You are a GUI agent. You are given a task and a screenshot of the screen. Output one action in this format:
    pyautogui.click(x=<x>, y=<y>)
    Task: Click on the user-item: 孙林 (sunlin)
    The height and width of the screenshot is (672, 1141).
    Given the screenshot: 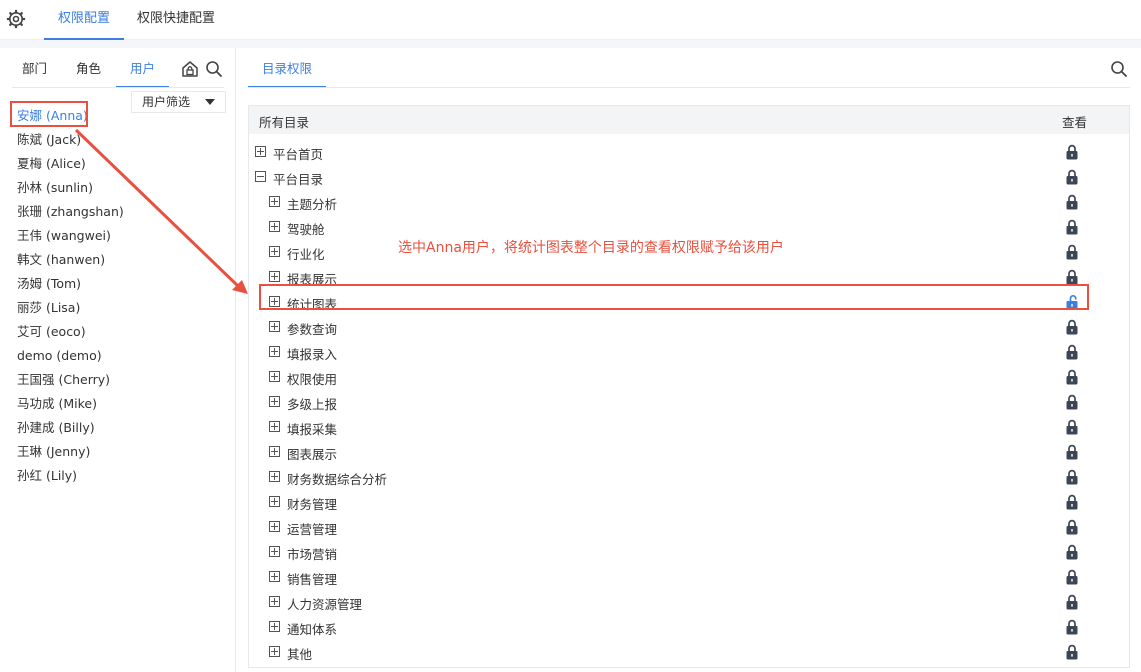 What is the action you would take?
    pyautogui.click(x=70, y=188)
    